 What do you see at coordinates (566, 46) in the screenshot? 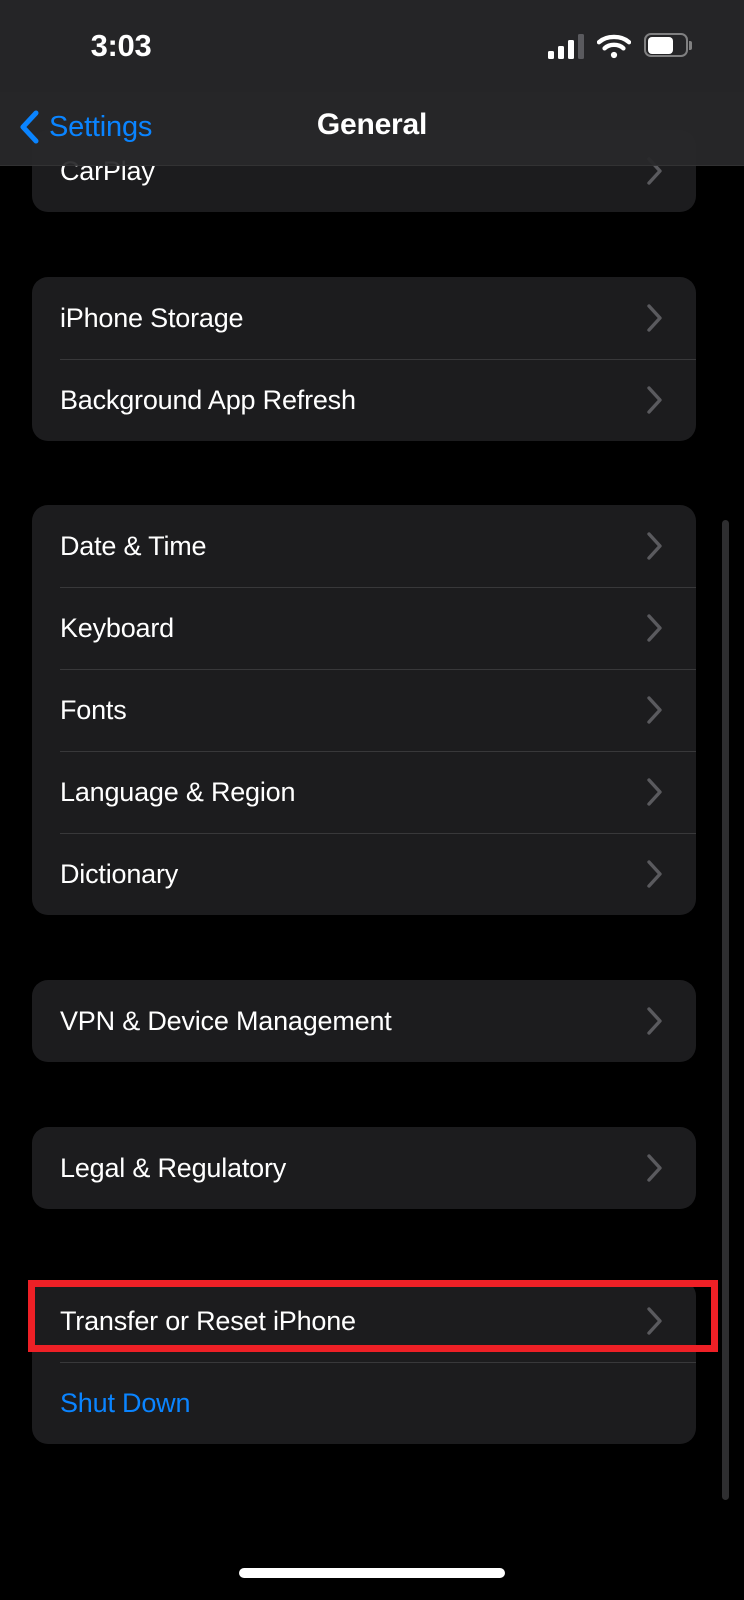
I see `cellular-bars-icon` at bounding box center [566, 46].